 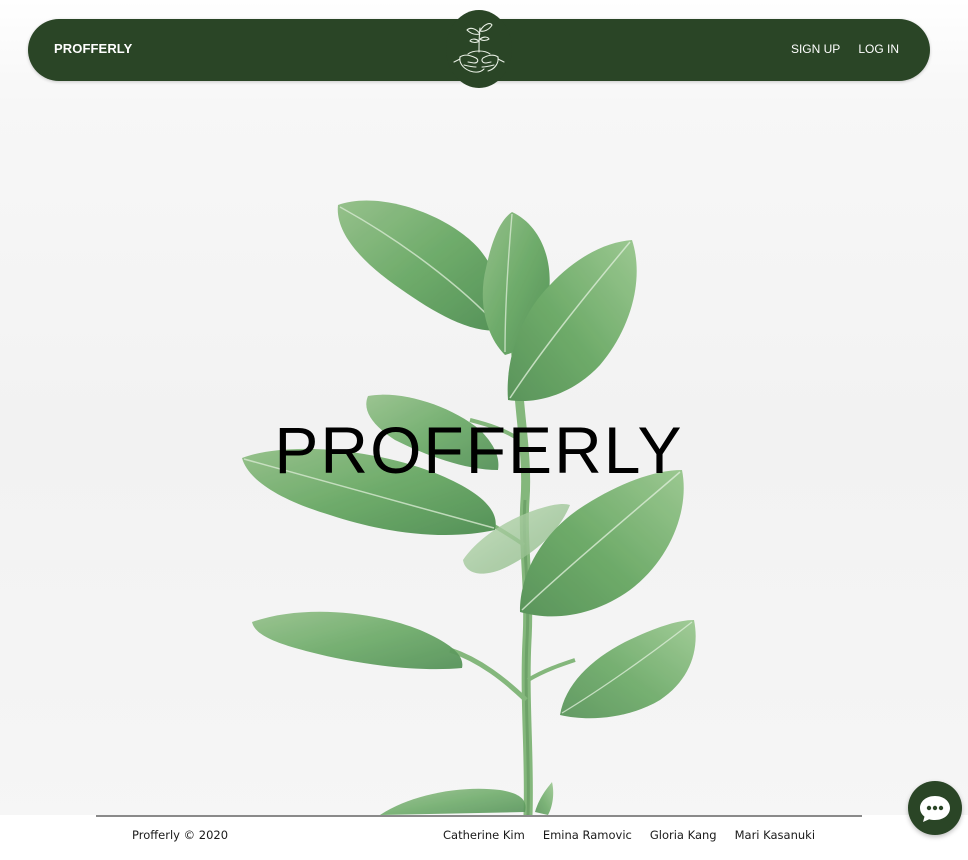 I want to click on logo-badge, so click(x=479, y=49).